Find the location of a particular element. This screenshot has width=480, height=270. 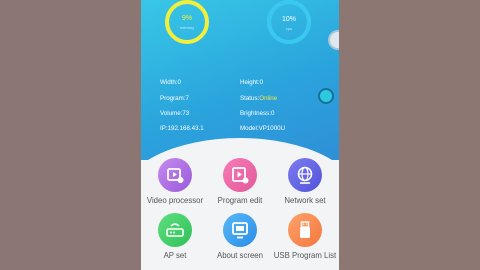

video-processor-button: Video processor is located at coordinates (175, 181).